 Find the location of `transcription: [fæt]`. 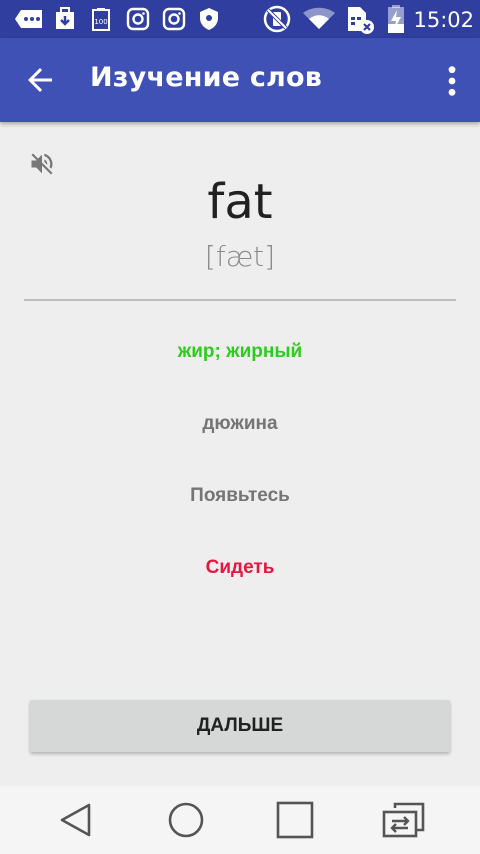

transcription: [fæt] is located at coordinates (240, 256).